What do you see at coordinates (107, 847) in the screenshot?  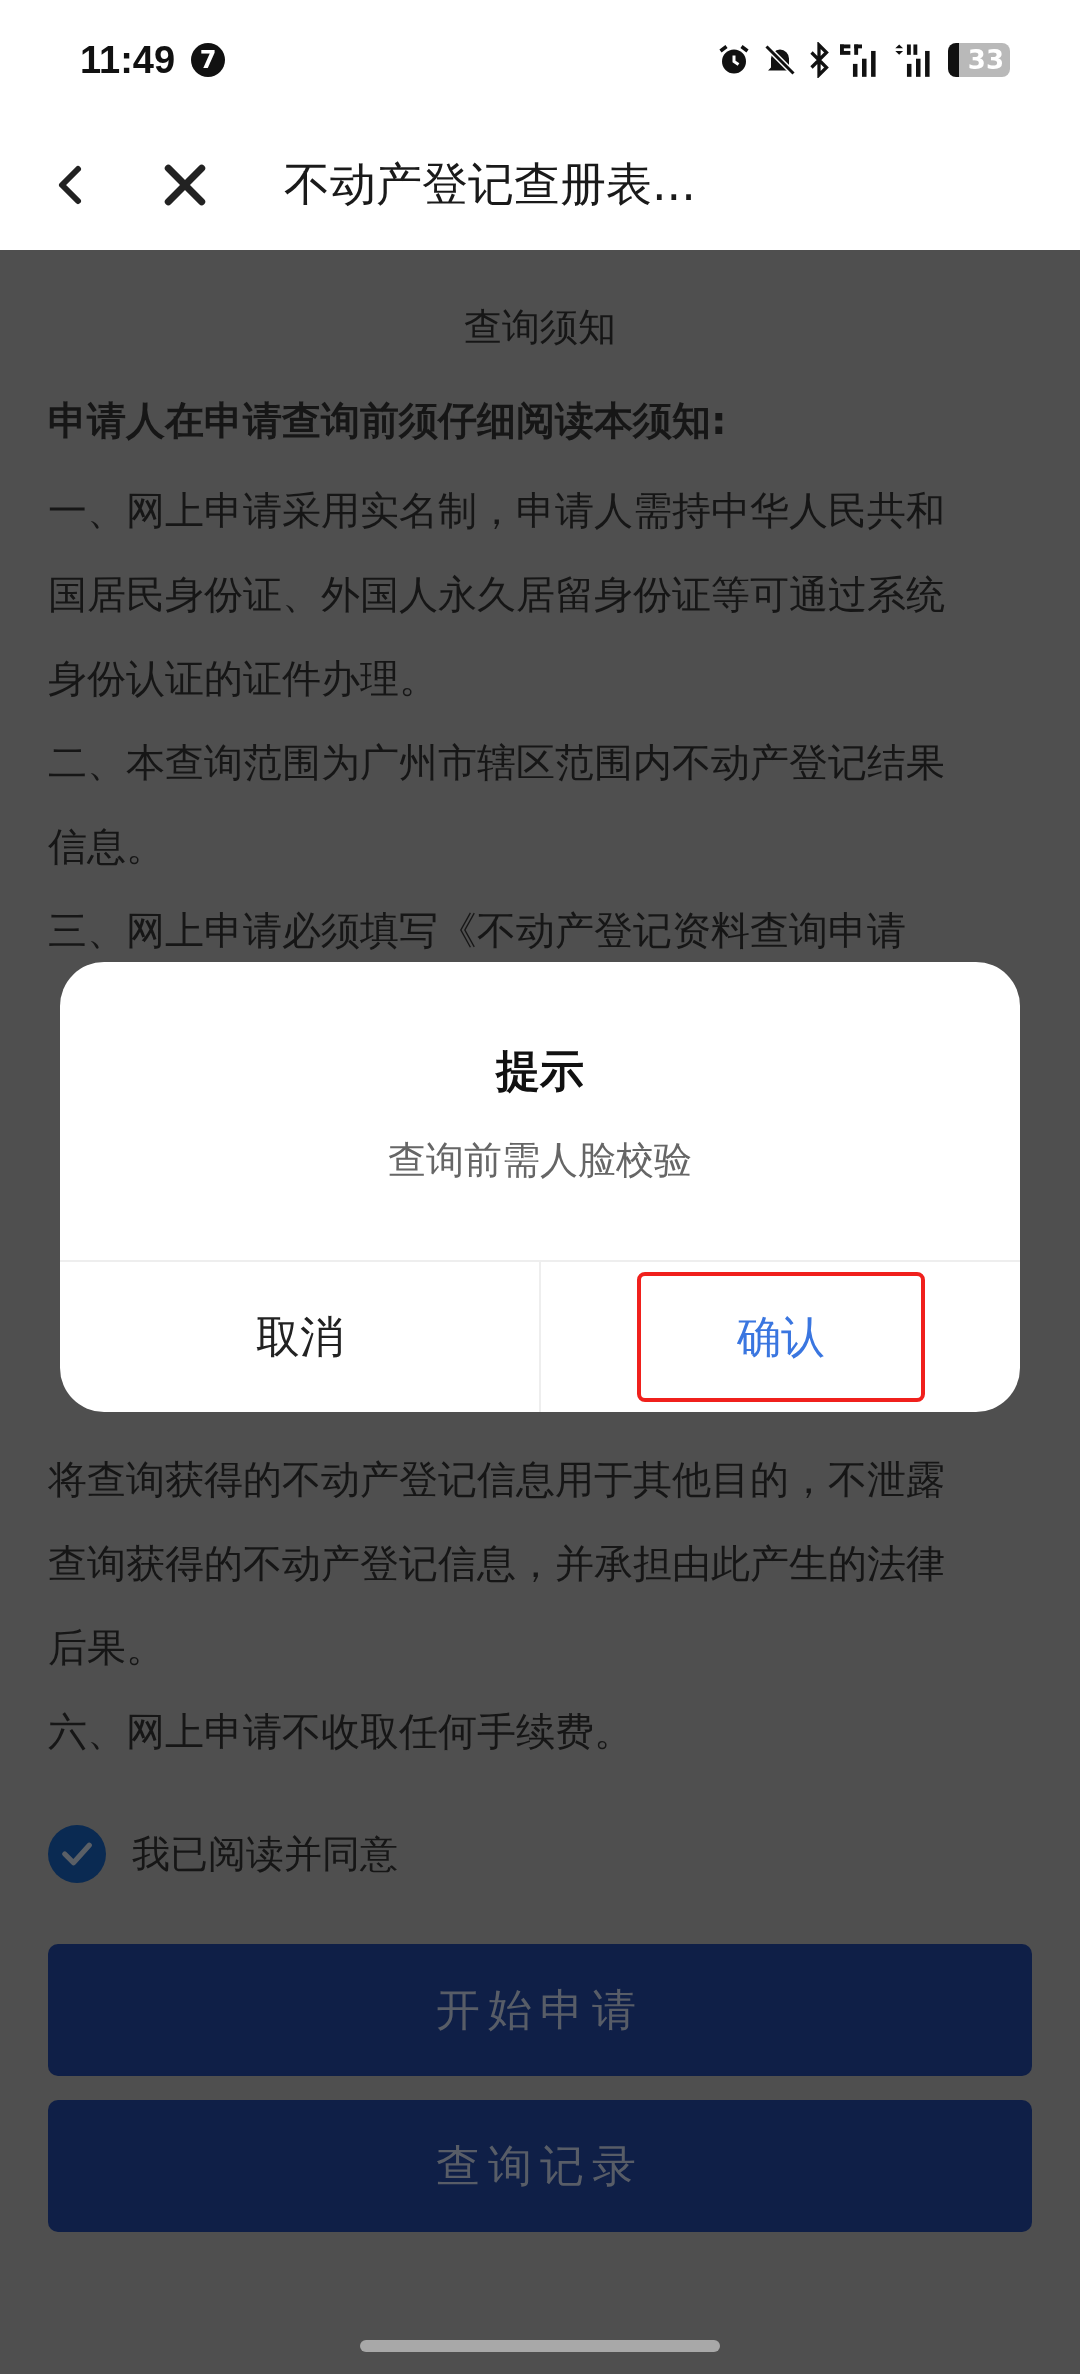 I see `notice-text: 信息。` at bounding box center [107, 847].